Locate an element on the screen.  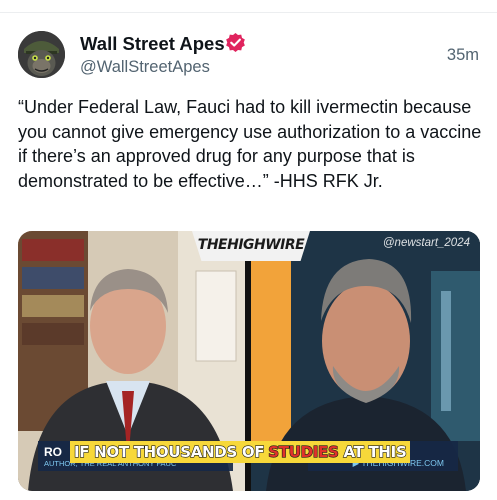
highwire-logo-text: THEHIGHWIRE is located at coordinates (251, 245).